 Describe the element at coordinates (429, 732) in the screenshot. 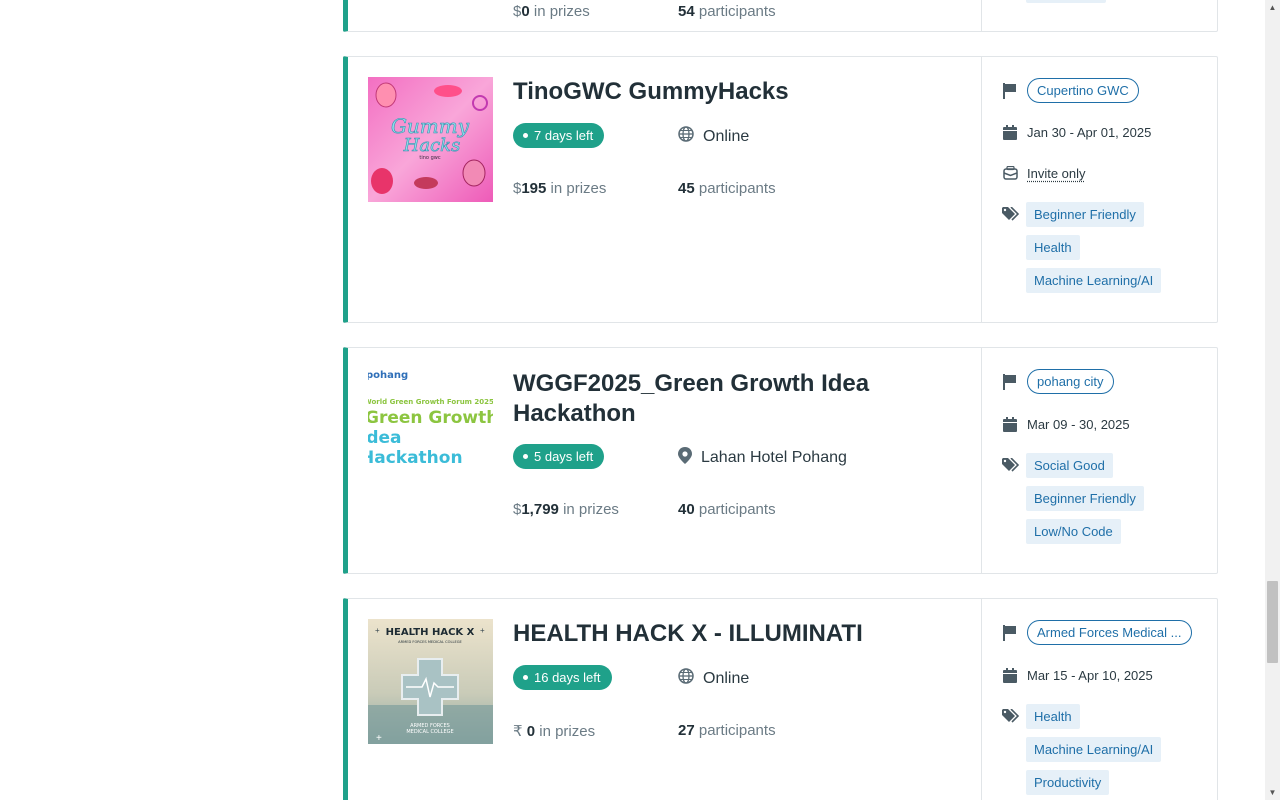

I see `svg-text: MEDICAL COLLEGE` at that location.